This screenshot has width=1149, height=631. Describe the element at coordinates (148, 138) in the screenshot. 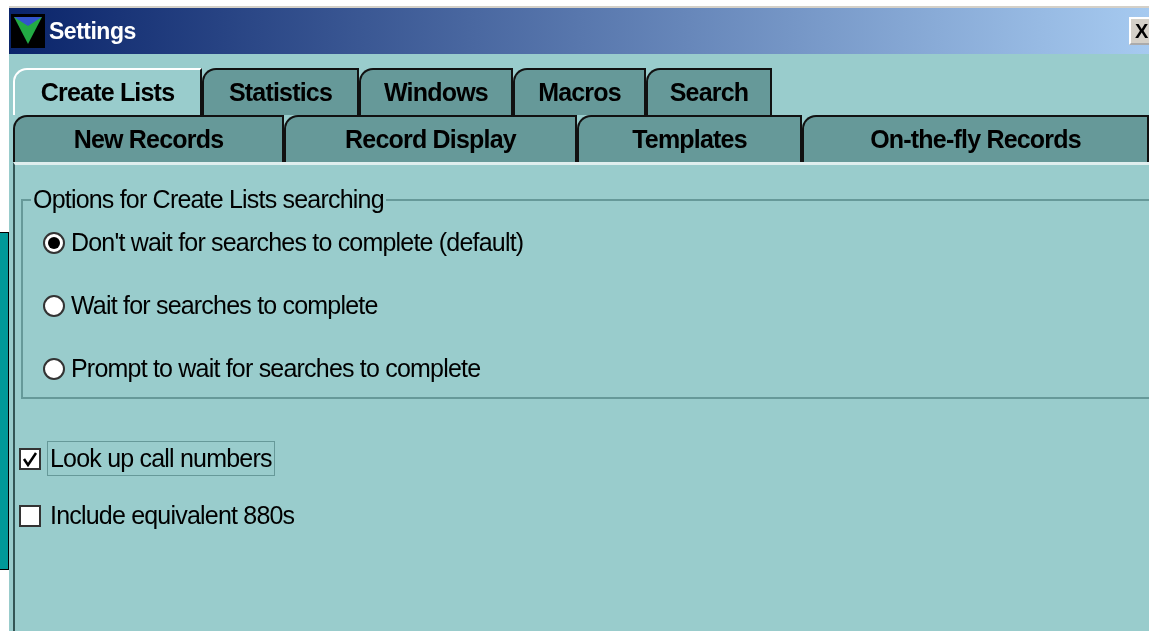

I see `tab: New Records` at that location.